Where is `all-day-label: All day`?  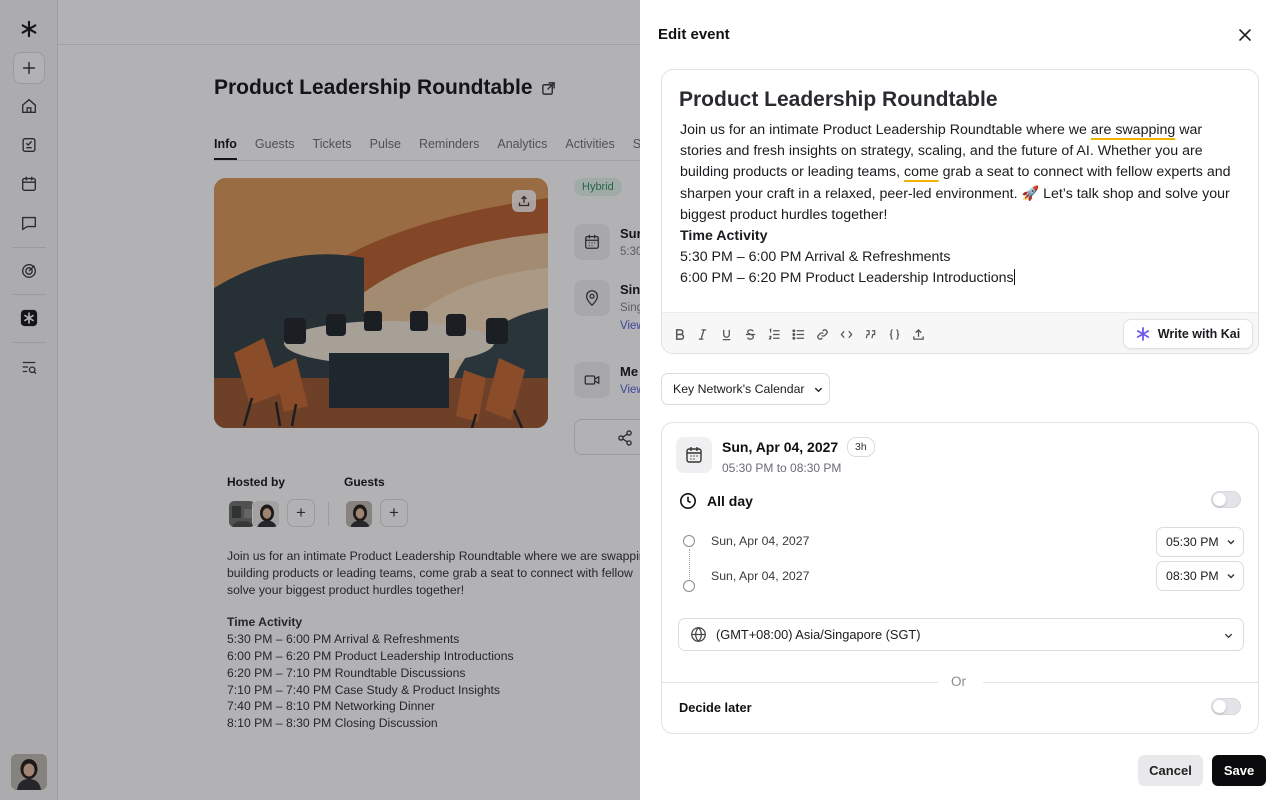 all-day-label: All day is located at coordinates (730, 501).